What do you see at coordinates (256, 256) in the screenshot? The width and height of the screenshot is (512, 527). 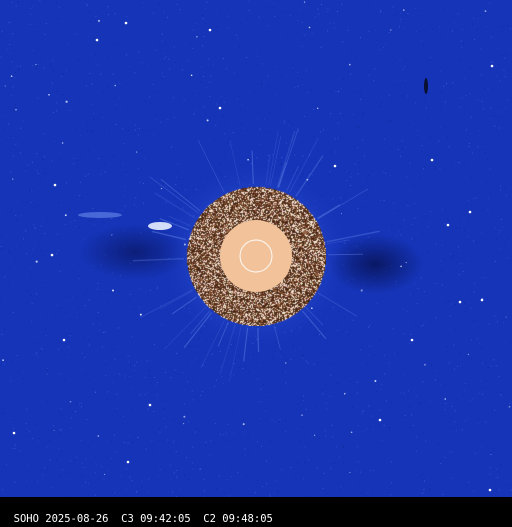 I see `sun-disk` at bounding box center [256, 256].